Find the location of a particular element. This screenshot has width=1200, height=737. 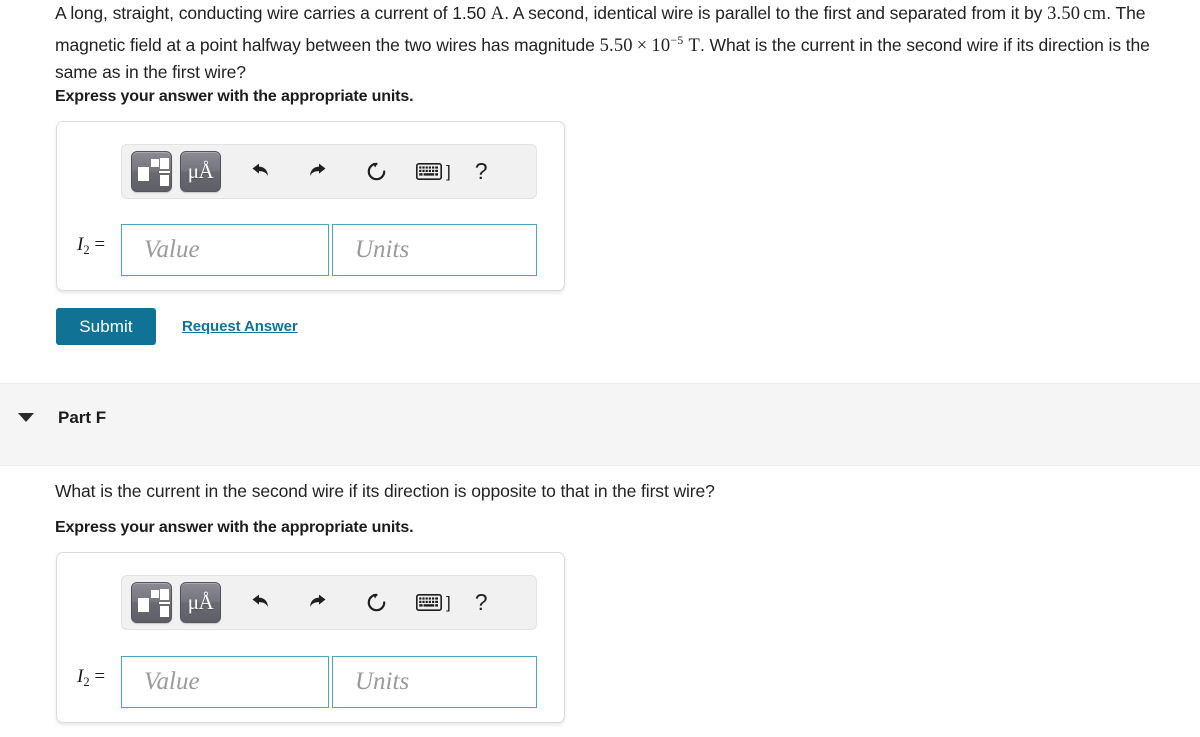

value-input-part-e: Value is located at coordinates (225, 250).